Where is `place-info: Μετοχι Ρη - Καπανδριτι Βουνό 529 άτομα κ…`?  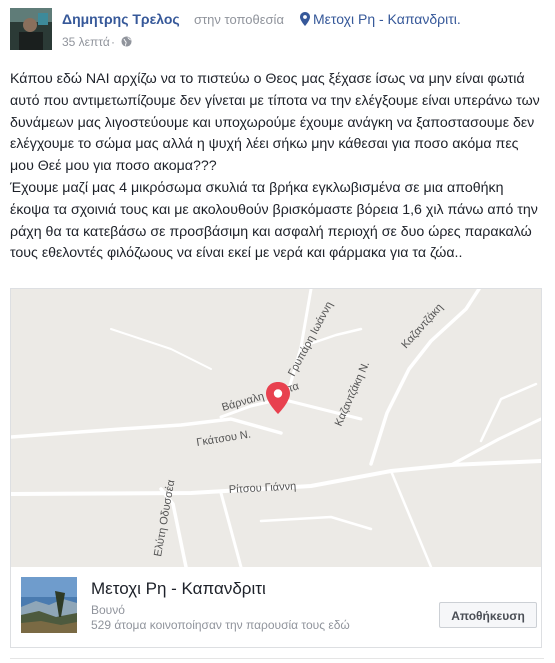
place-info: Μετοχι Ρη - Καπανδριτι Βουνό 529 άτομα κ… is located at coordinates (279, 607).